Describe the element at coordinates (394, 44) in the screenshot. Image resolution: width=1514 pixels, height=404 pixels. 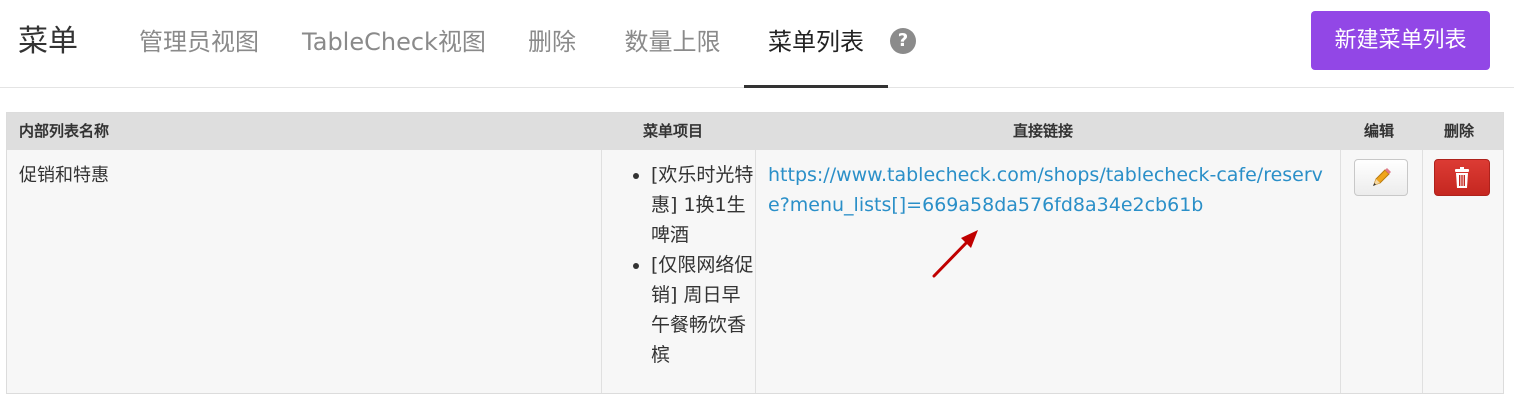
I see `tab-tablecheck-view: TableCheck视图` at that location.